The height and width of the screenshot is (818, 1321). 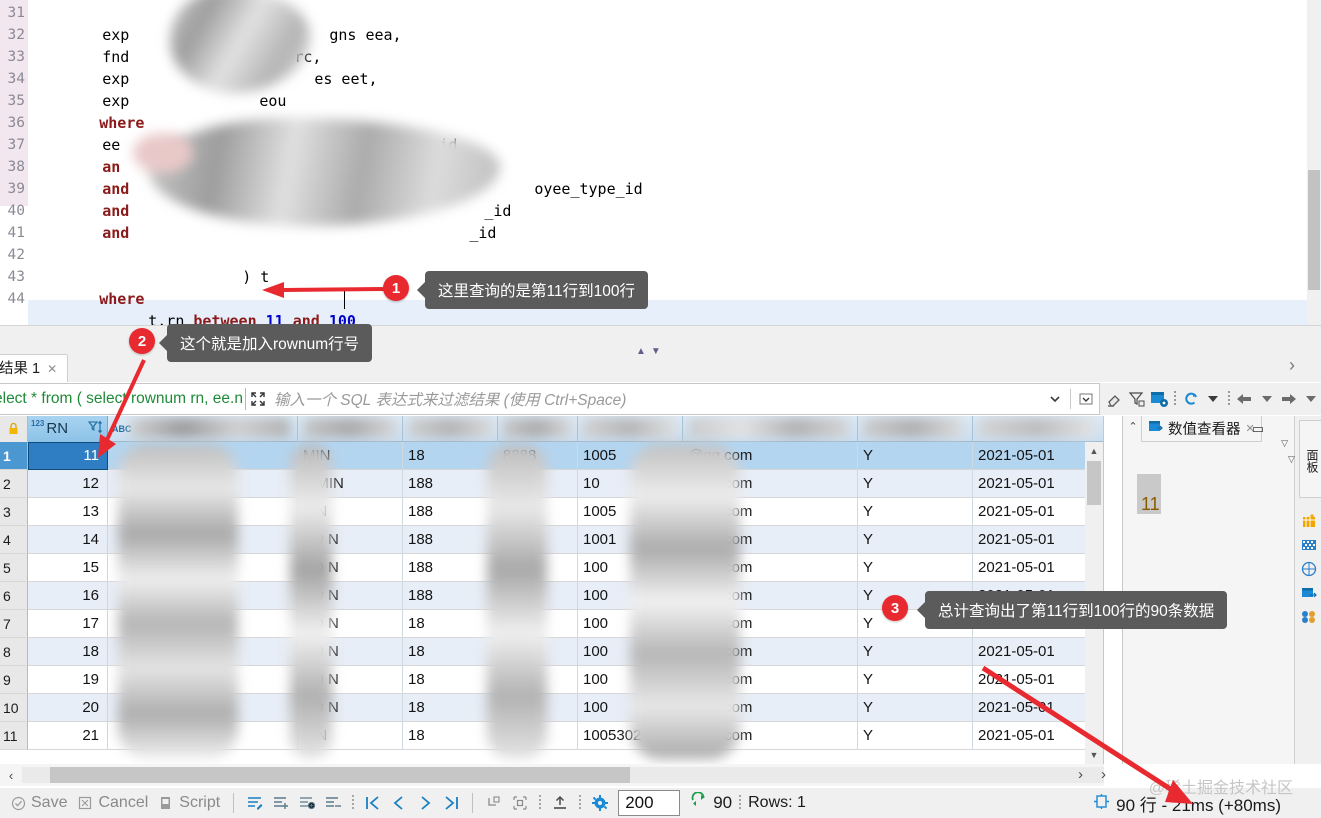 What do you see at coordinates (189, 803) in the screenshot?
I see `script-button: Script` at bounding box center [189, 803].